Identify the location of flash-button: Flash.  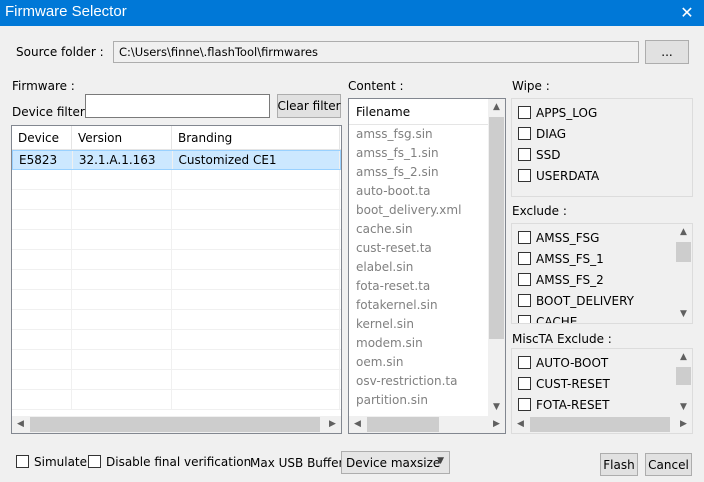
(619, 464).